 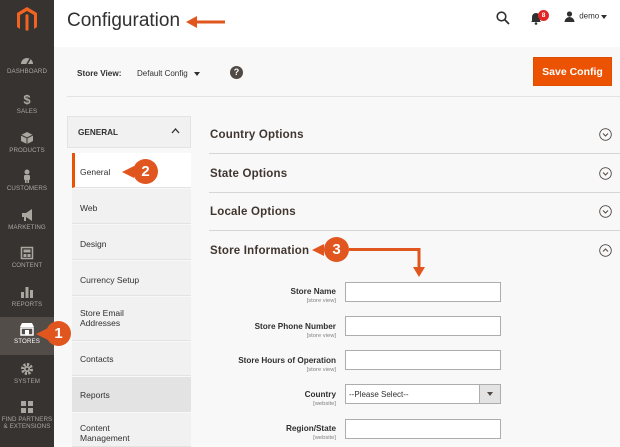 I want to click on callout-2: 2, so click(x=145, y=171).